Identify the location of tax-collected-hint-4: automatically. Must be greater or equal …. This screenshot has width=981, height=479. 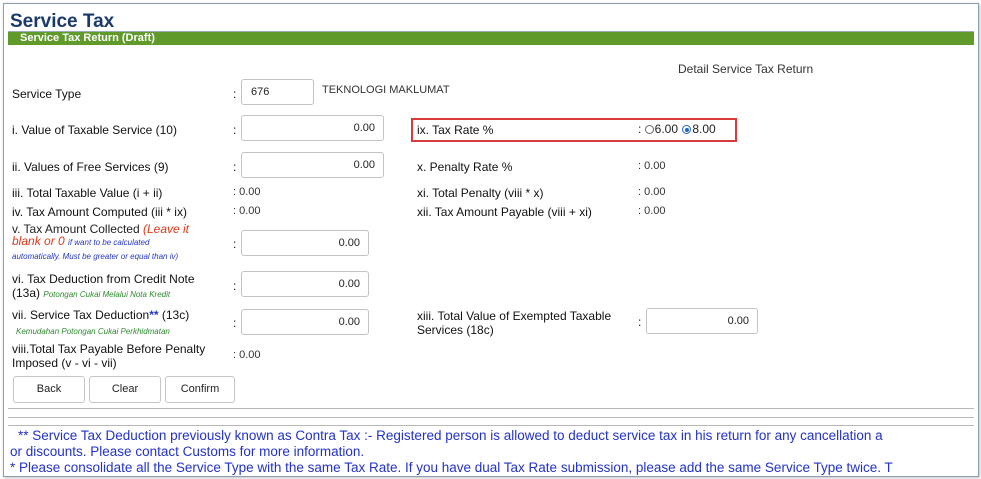
(95, 256).